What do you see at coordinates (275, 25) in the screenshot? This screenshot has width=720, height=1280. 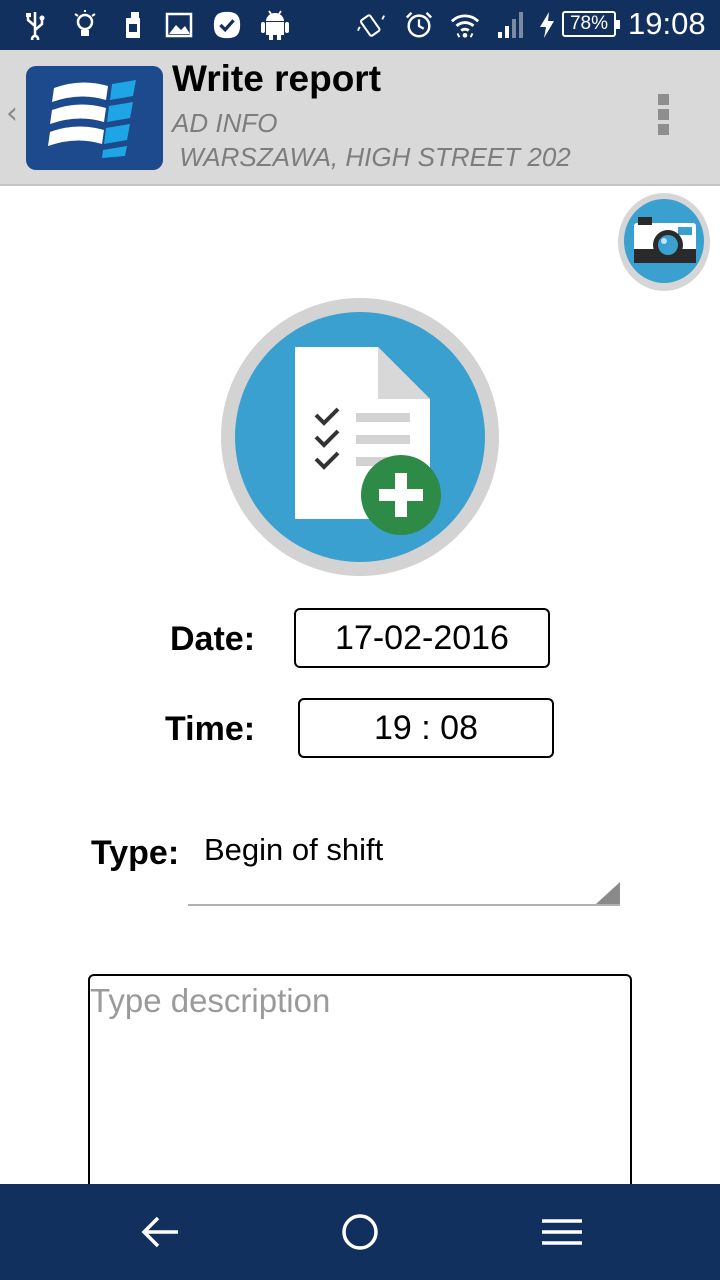 I see `android-icon` at bounding box center [275, 25].